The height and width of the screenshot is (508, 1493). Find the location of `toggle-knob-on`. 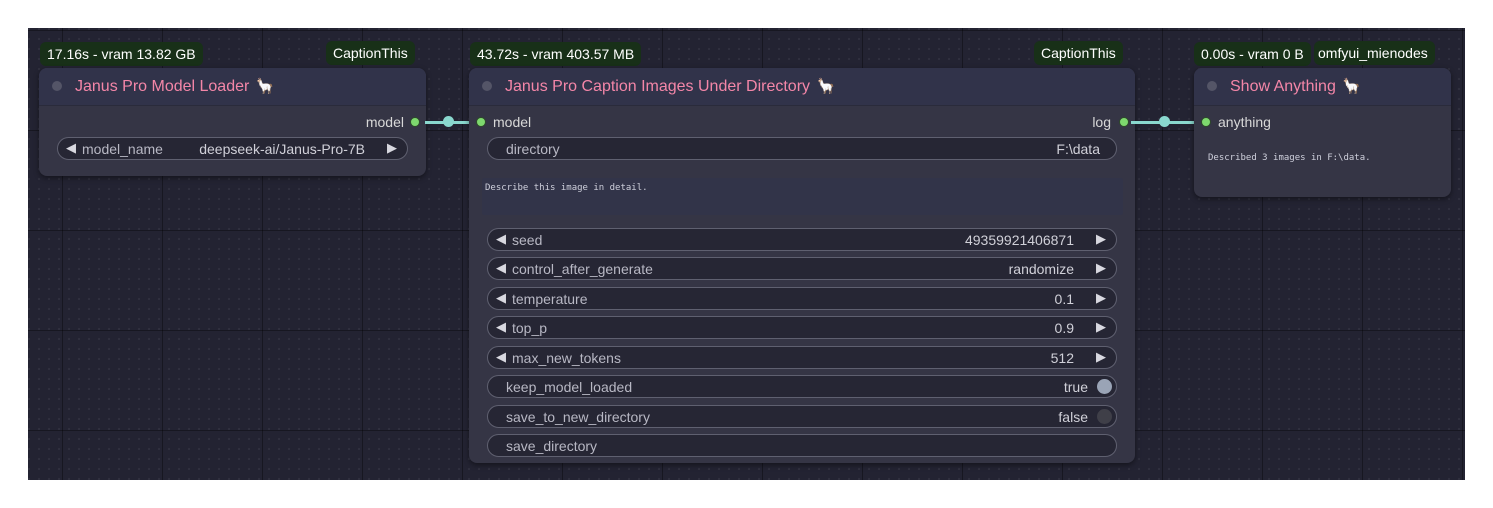

toggle-knob-on is located at coordinates (1104, 386).